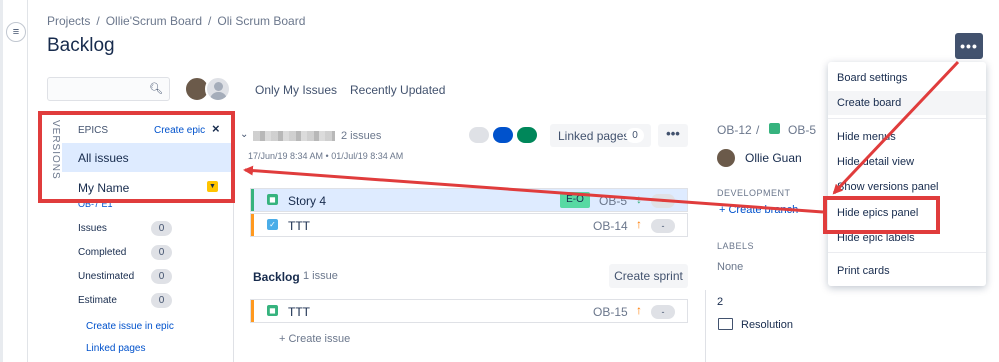  What do you see at coordinates (767, 325) in the screenshot?
I see `resolution-field: Resolution` at bounding box center [767, 325].